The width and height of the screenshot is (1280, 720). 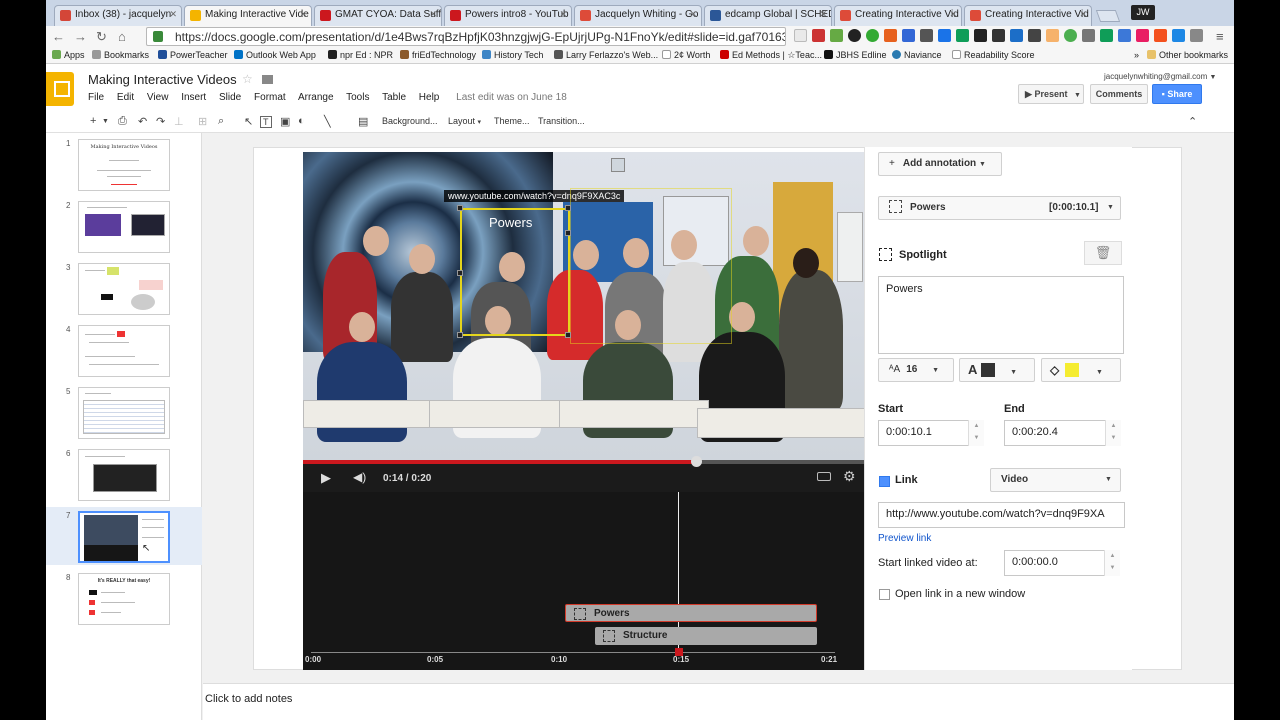 I want to click on slide-thumbnail-row: 6, so click(x=124, y=474).